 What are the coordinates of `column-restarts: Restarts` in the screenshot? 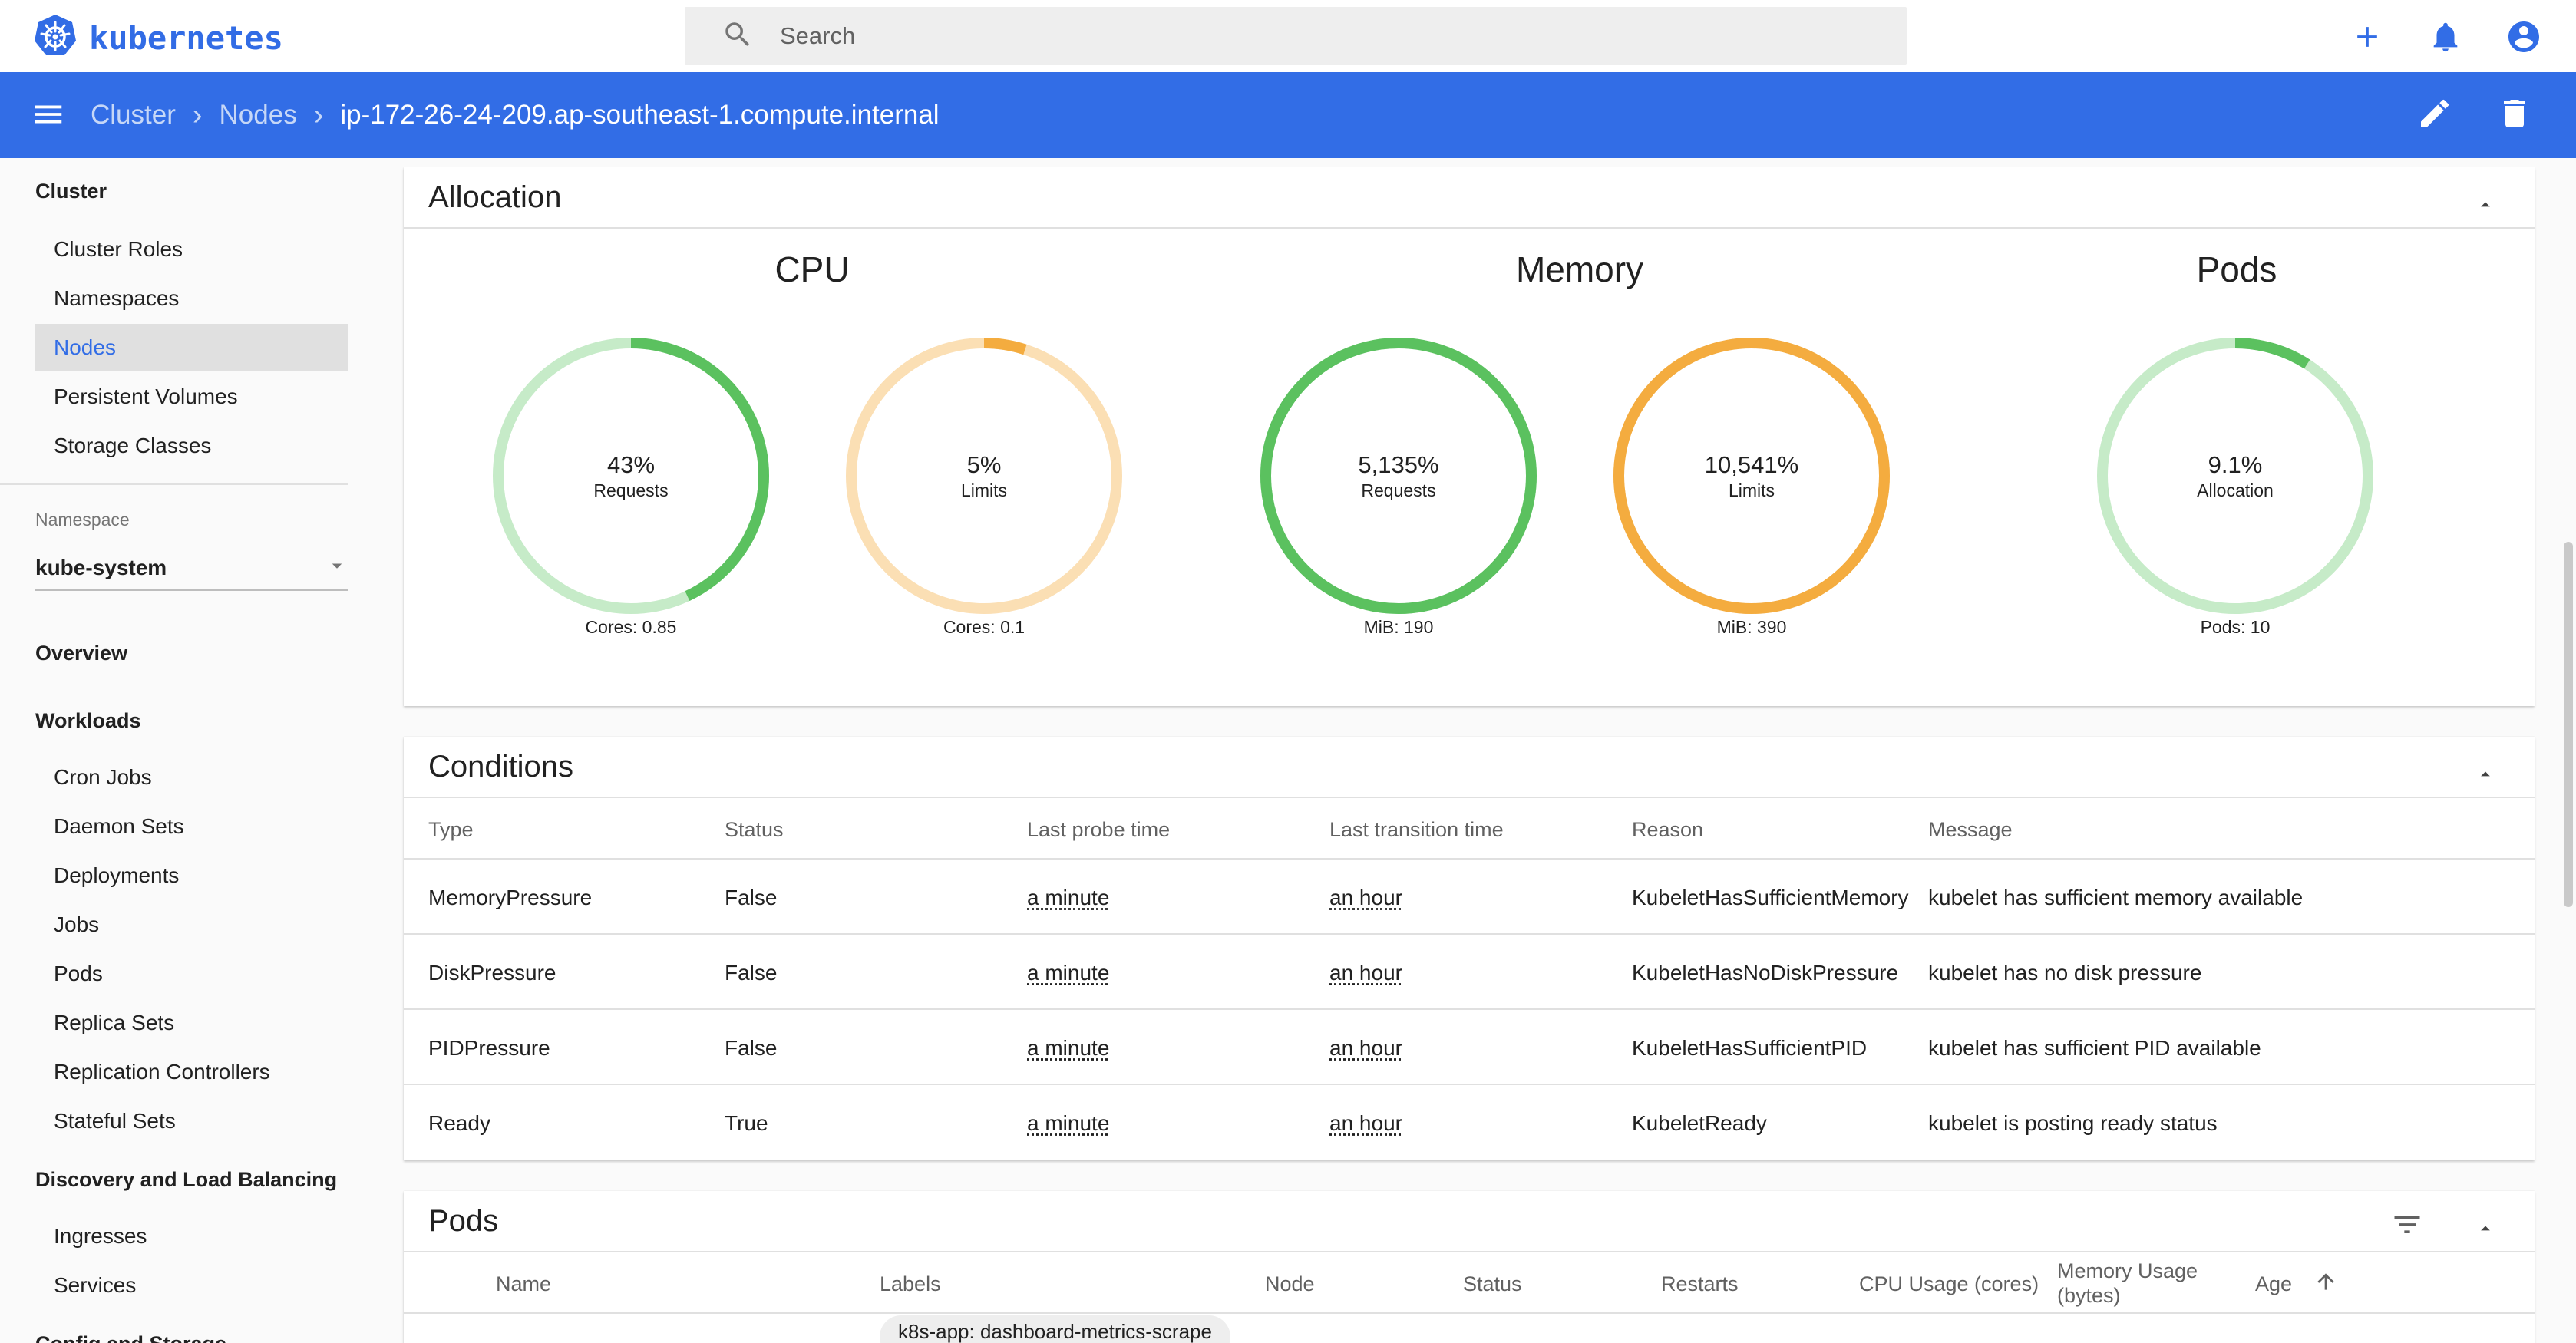 It's located at (1700, 1284).